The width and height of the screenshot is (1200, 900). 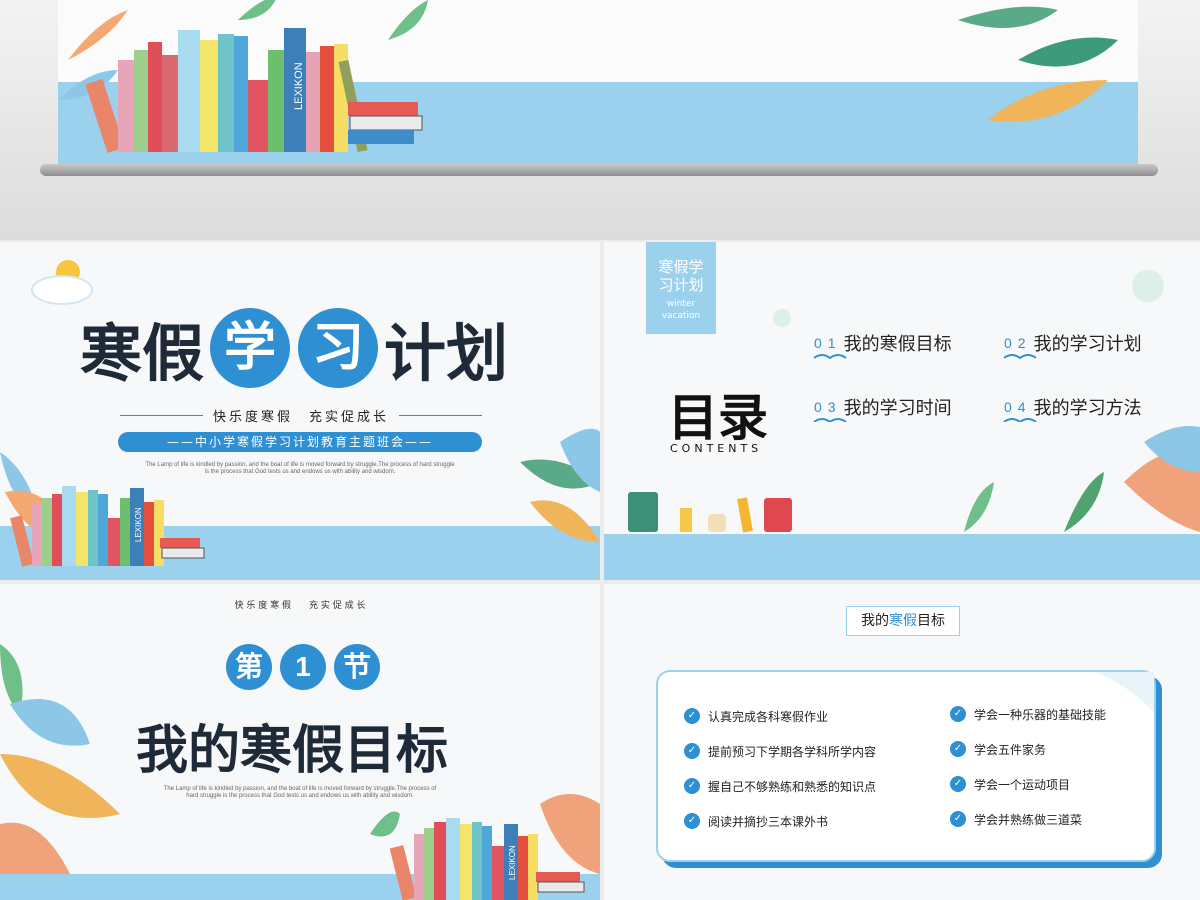 I want to click on cover-book-spine: LEXIKON, so click(x=138, y=524).